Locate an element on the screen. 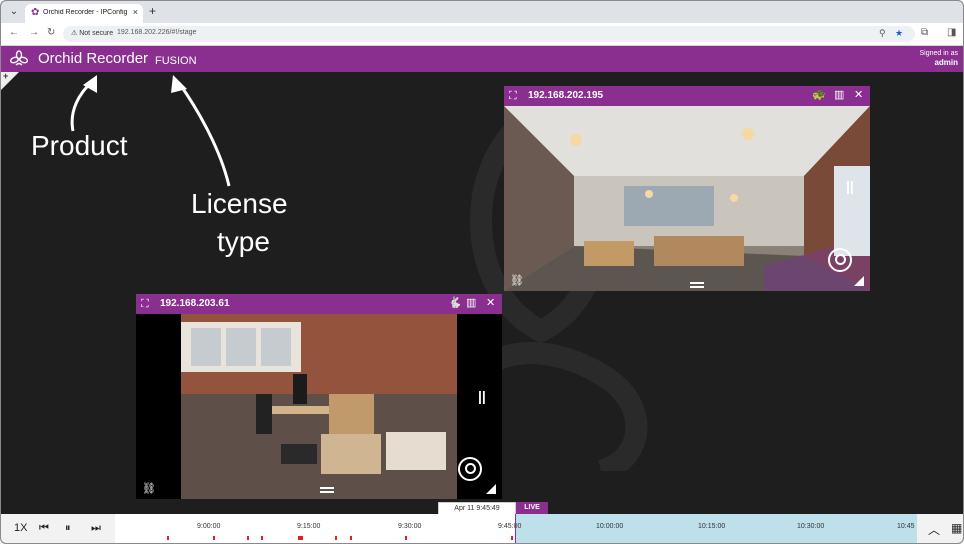 The image size is (964, 544). user-menu: Signed in as admin is located at coordinates (938, 58).